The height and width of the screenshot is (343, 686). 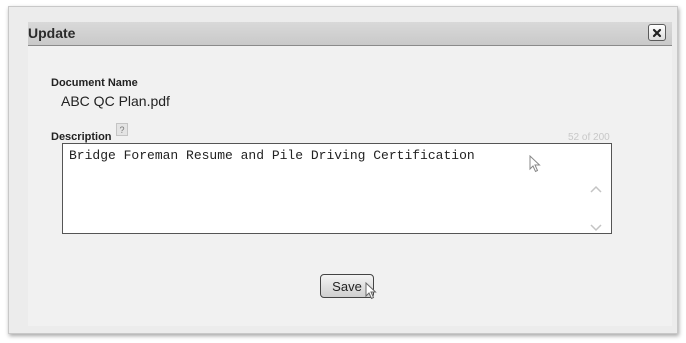 I want to click on document-name-value: ABC QC Plan.pdf, so click(x=115, y=101).